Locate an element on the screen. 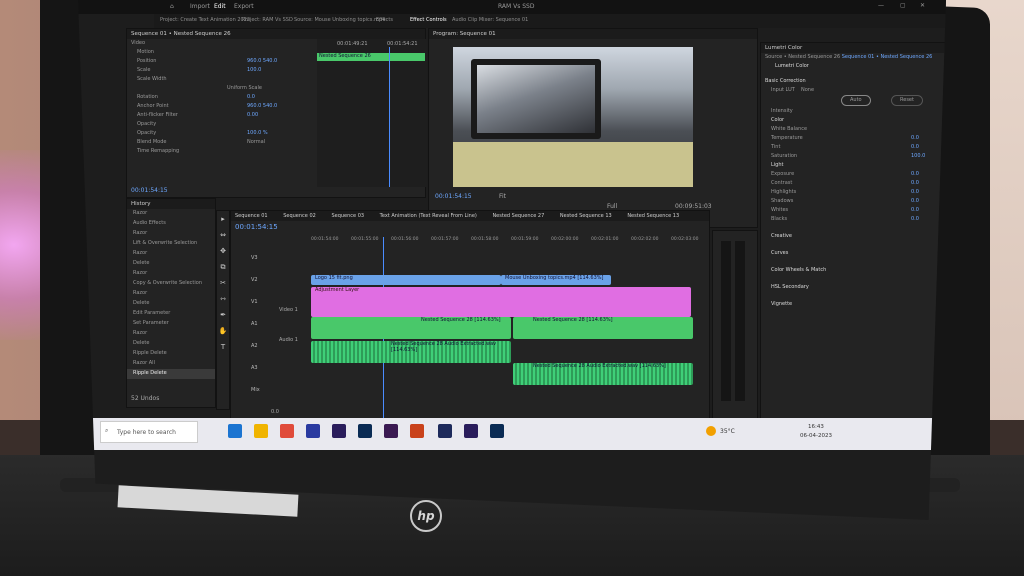  tab-effects: Effects is located at coordinates (384, 20).